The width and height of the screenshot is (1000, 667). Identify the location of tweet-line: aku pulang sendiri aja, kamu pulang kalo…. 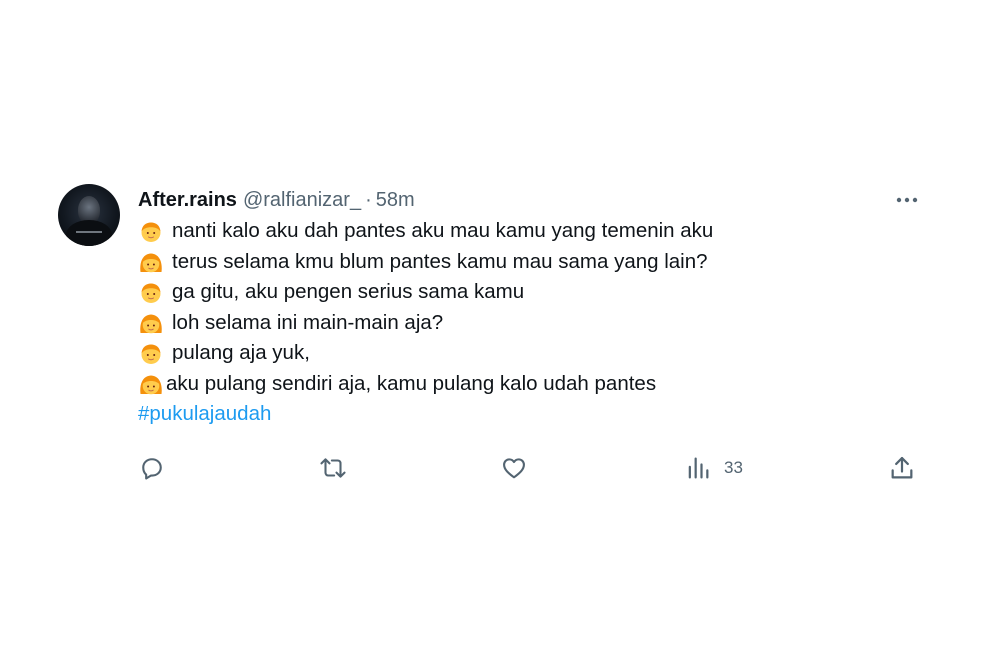
(533, 384).